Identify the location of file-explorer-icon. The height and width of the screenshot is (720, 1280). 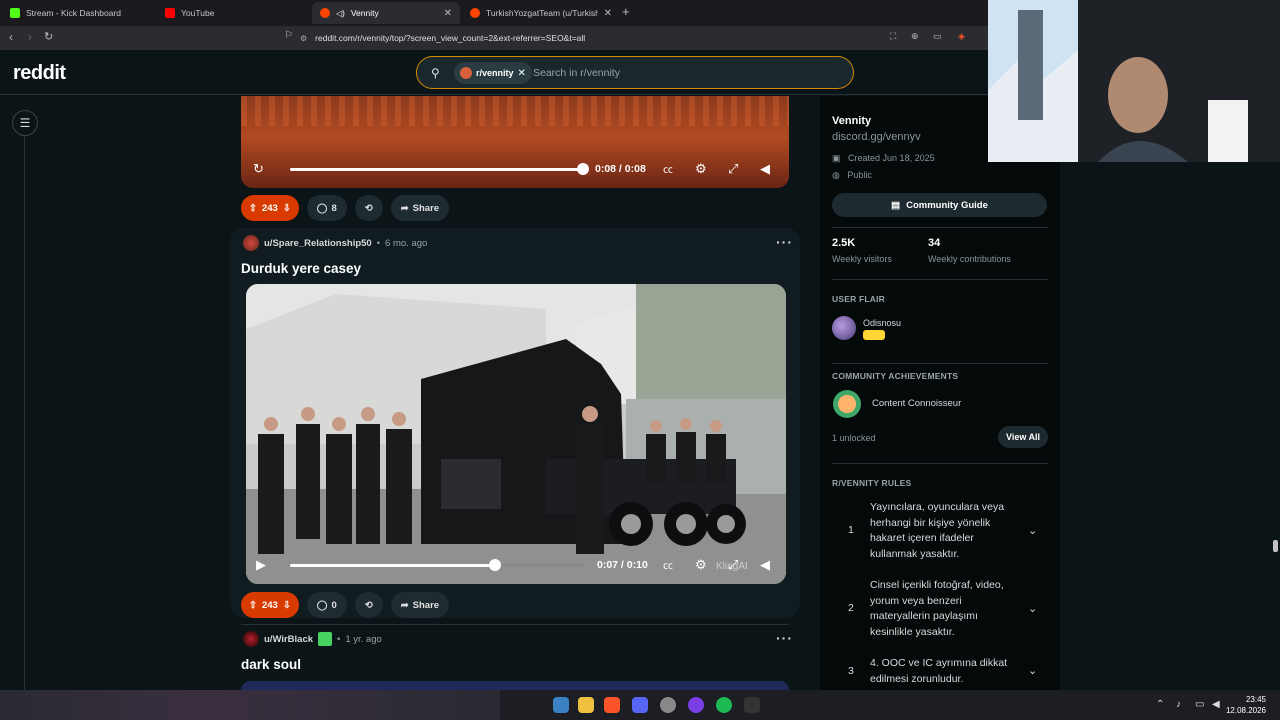
(586, 705).